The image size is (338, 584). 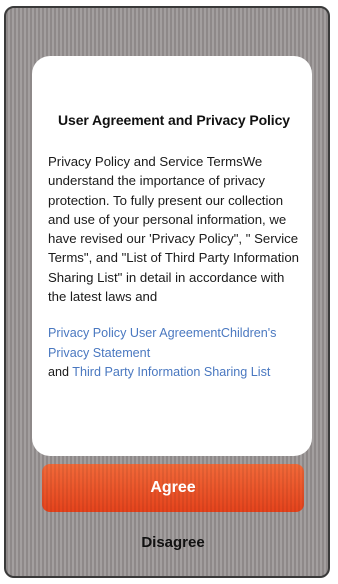 I want to click on third-party-sharing-list-link: Third Party Information Sharing List, so click(x=171, y=372).